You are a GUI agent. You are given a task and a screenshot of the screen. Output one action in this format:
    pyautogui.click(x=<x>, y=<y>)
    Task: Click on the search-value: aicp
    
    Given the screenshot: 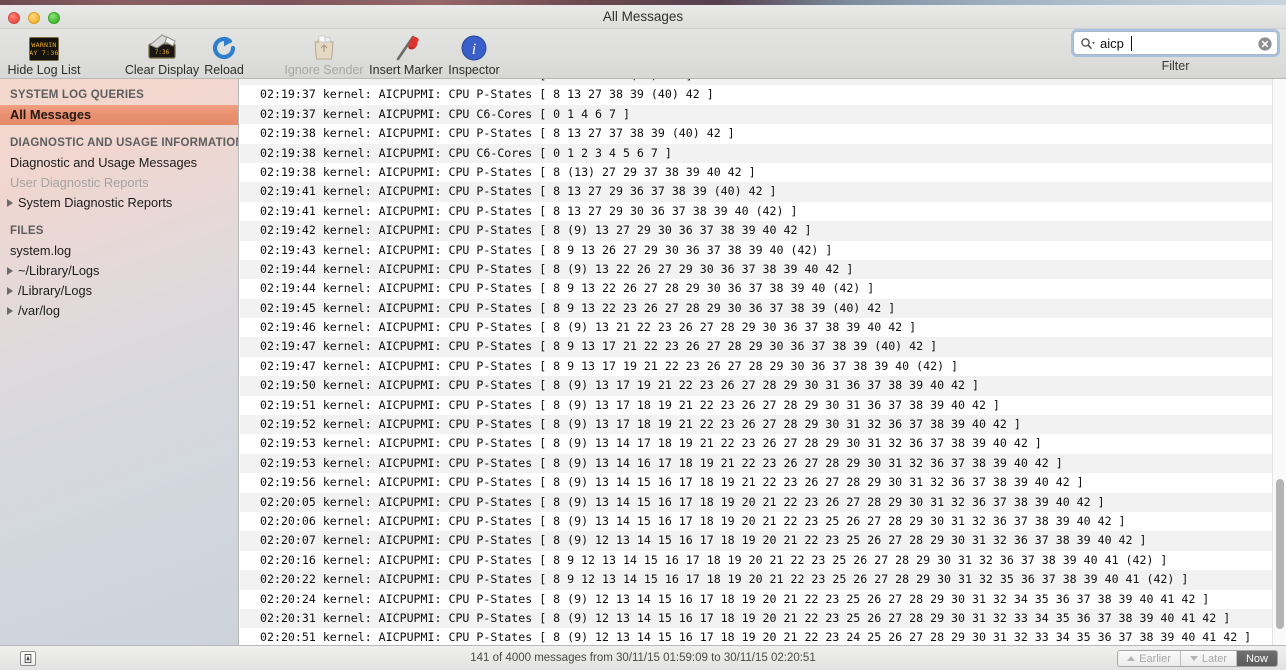 What is the action you would take?
    pyautogui.click(x=1112, y=43)
    